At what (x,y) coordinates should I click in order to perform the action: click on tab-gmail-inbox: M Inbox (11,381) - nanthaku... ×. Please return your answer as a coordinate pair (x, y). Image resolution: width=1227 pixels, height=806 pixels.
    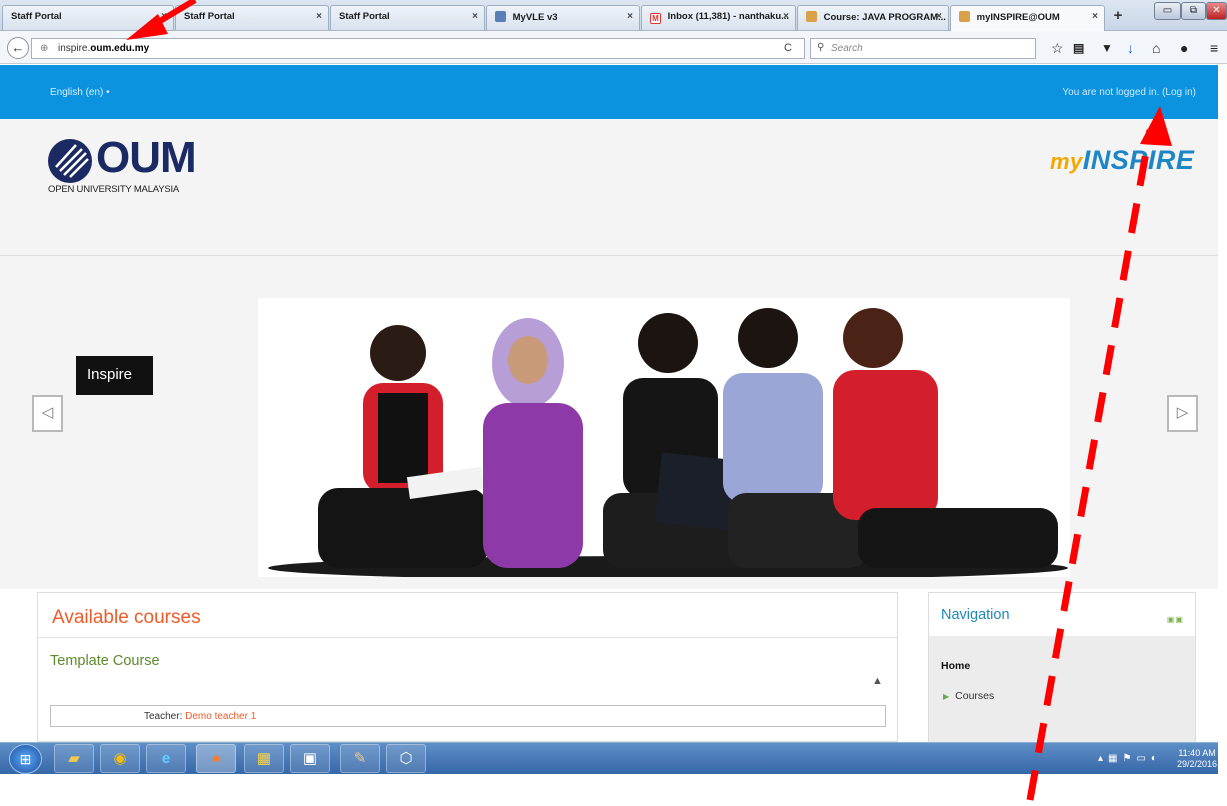
    Looking at the image, I should click on (718, 17).